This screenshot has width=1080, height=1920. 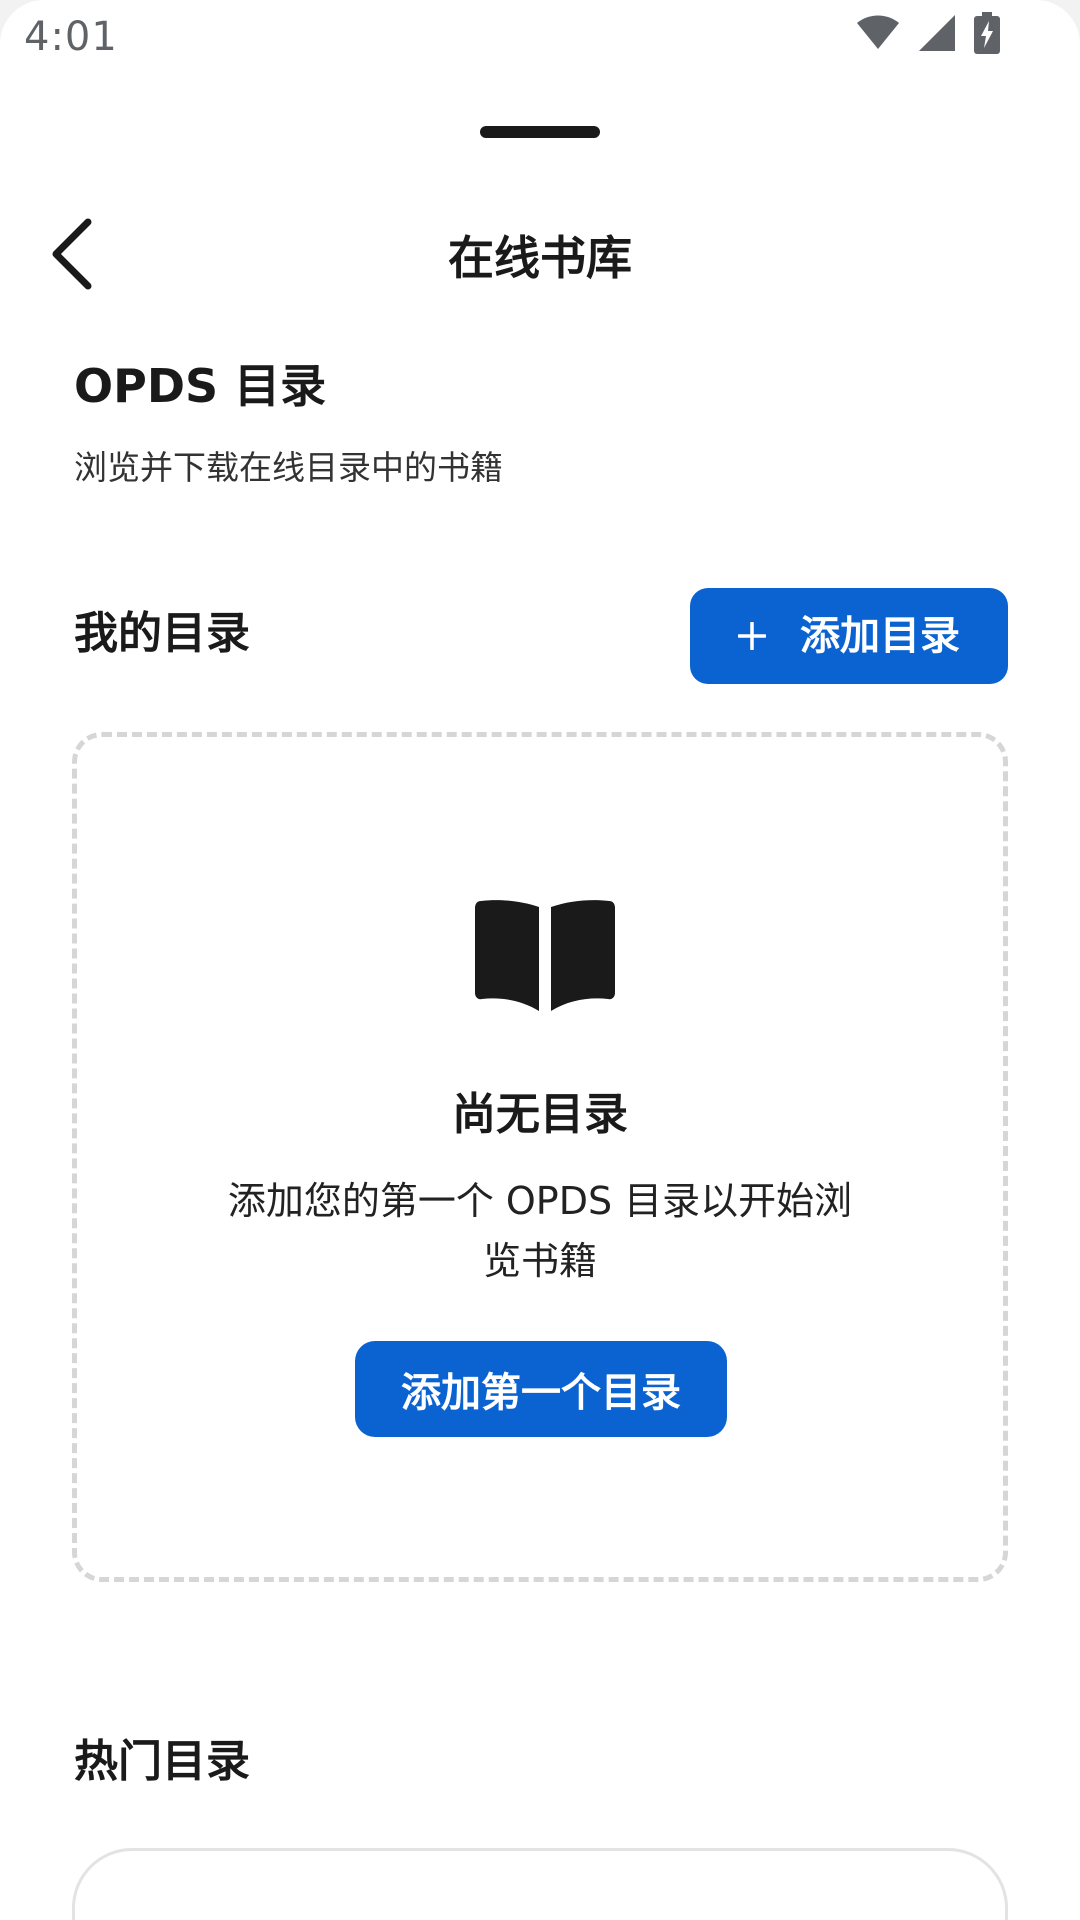 I want to click on status-icons, so click(x=928, y=35).